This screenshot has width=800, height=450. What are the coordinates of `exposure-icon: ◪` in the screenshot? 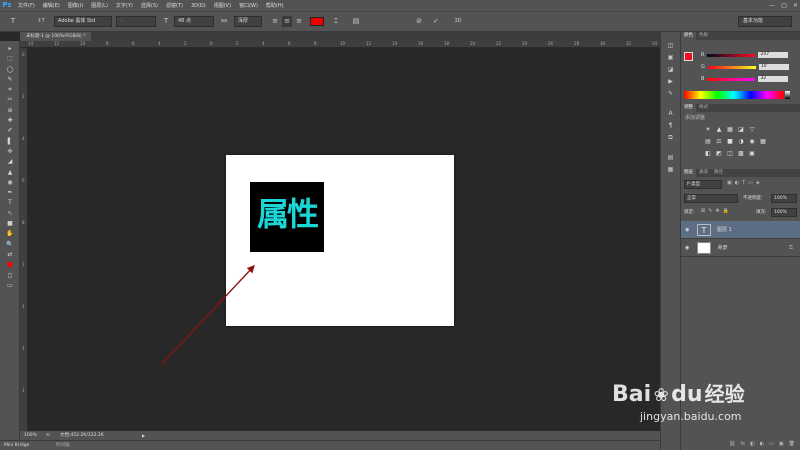 It's located at (741, 130).